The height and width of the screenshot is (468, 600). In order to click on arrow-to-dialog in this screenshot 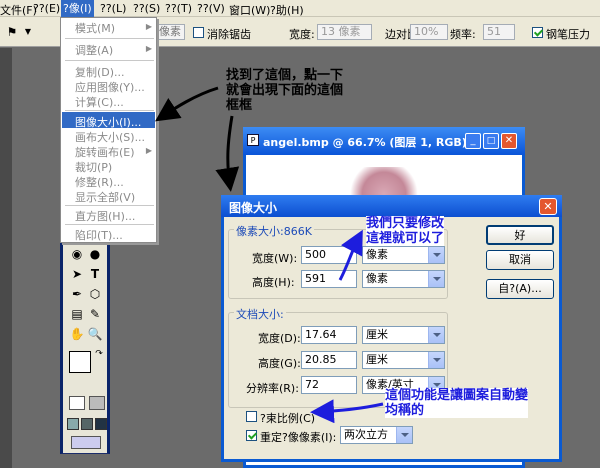, I will do `click(227, 153)`.